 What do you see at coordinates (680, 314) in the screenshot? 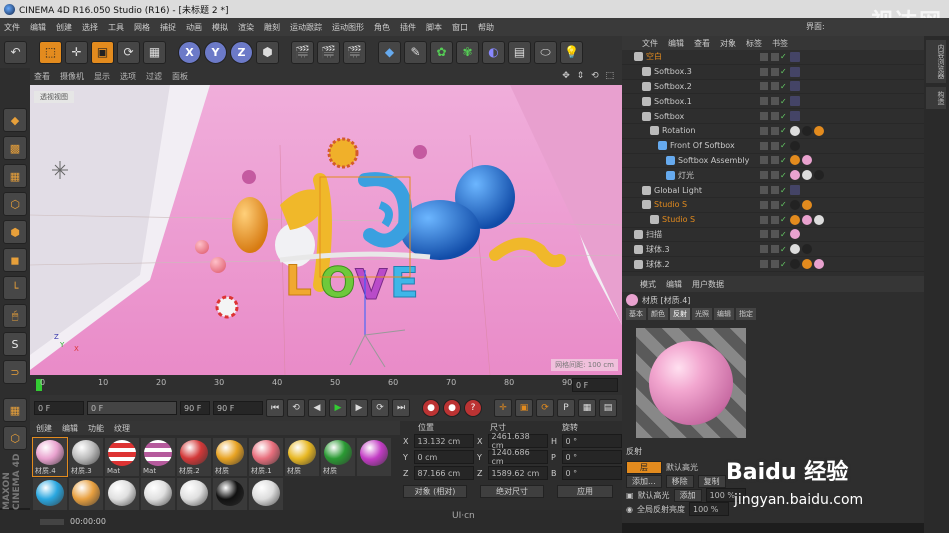
I see `attribute-tab-2: 反射` at bounding box center [680, 314].